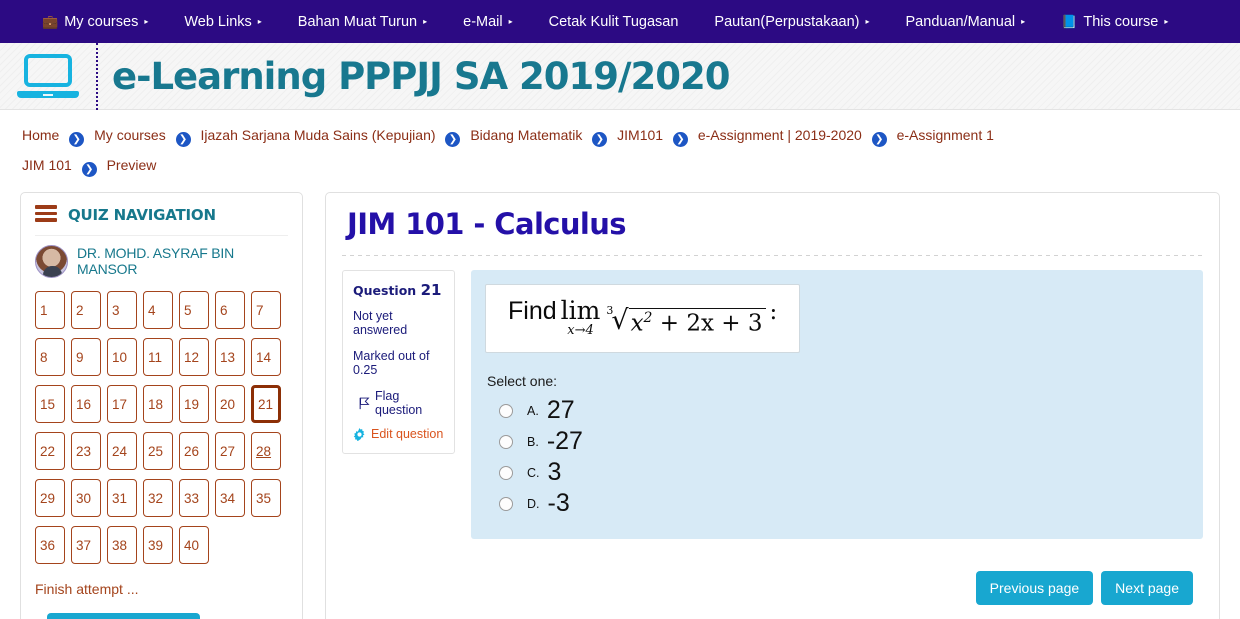  I want to click on question-nav-button-17: 17, so click(122, 403).